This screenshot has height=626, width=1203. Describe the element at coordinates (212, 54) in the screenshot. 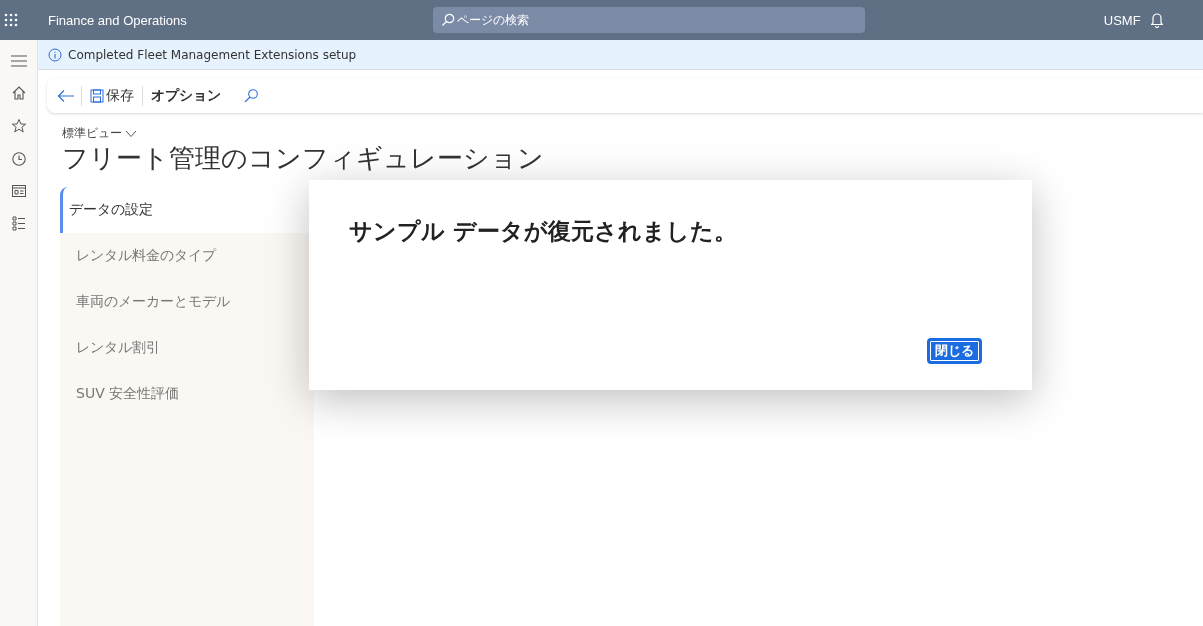

I see `message-text: Completed Fleet Management Extensions setup` at that location.